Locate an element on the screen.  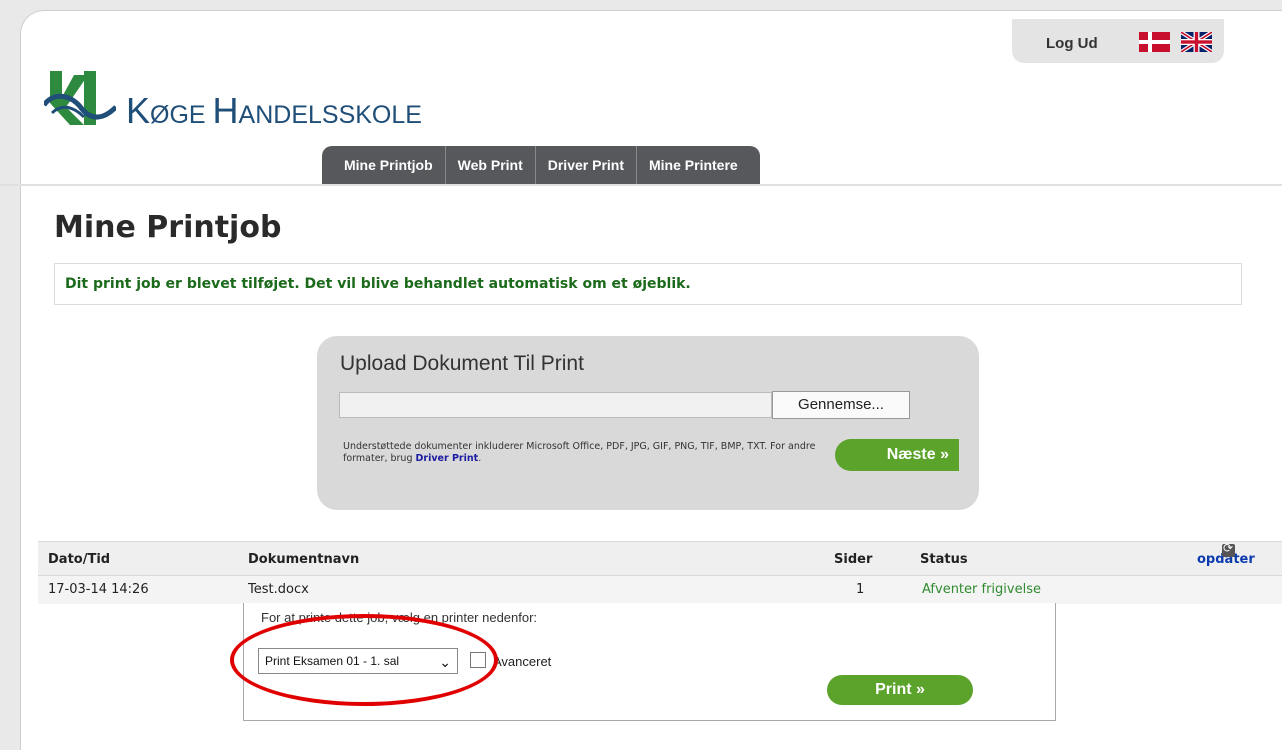
advanced-checkbox is located at coordinates (478, 660).